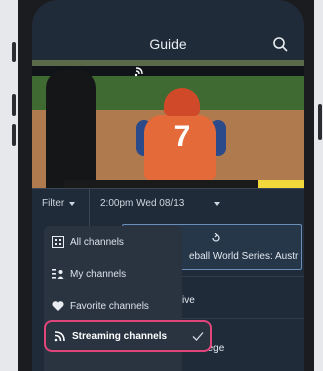 This screenshot has height=371, width=323. What do you see at coordinates (184, 184) in the screenshot?
I see `score-bug` at bounding box center [184, 184].